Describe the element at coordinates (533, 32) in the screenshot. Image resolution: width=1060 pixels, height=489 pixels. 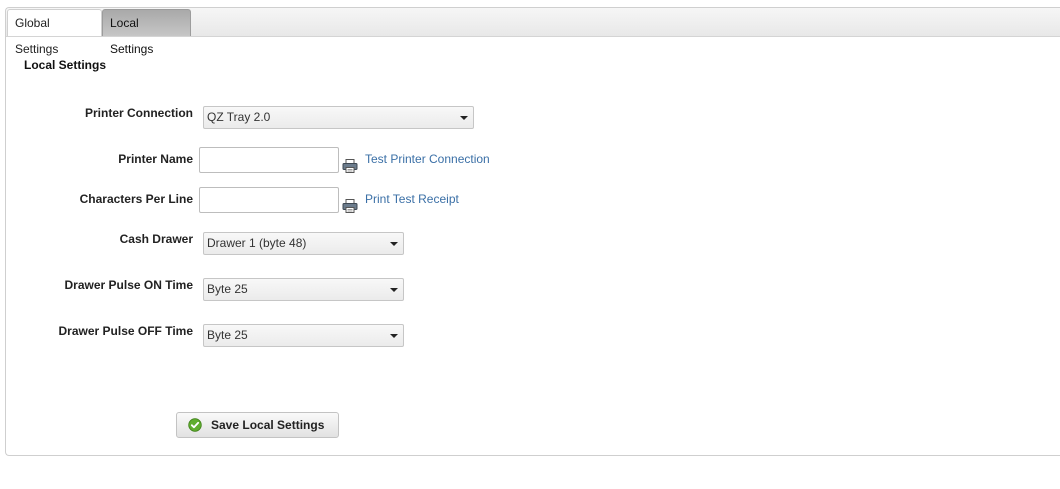
I see `tab-bar: Global Settings Local Settings` at that location.